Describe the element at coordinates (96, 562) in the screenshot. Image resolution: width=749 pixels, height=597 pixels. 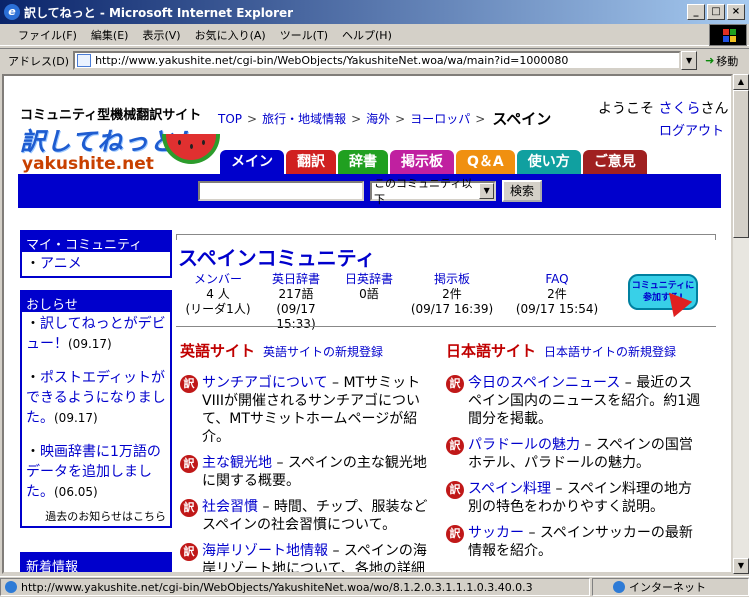
I see `new-info-box: 新着情報` at that location.